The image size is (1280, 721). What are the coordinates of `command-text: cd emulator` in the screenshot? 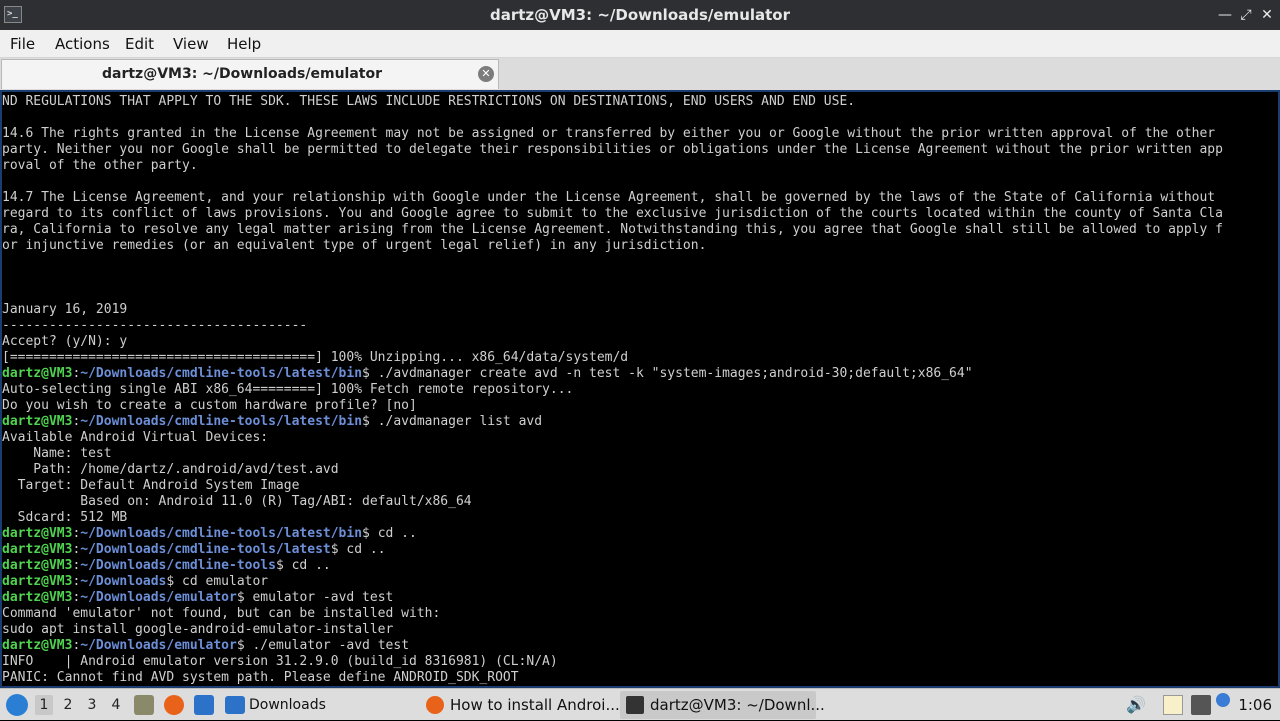 It's located at (221, 581).